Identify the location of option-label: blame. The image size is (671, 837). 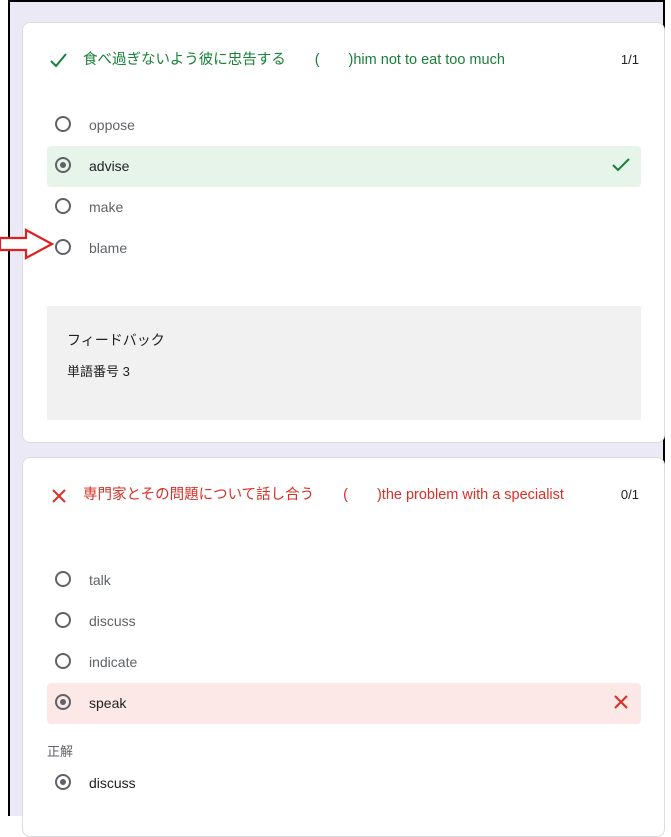
(108, 248).